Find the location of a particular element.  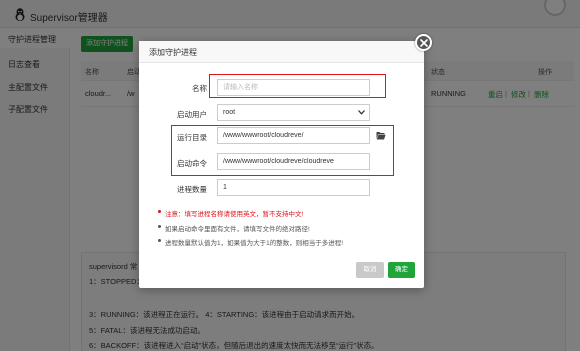

chevron-down-icon is located at coordinates (361, 112).